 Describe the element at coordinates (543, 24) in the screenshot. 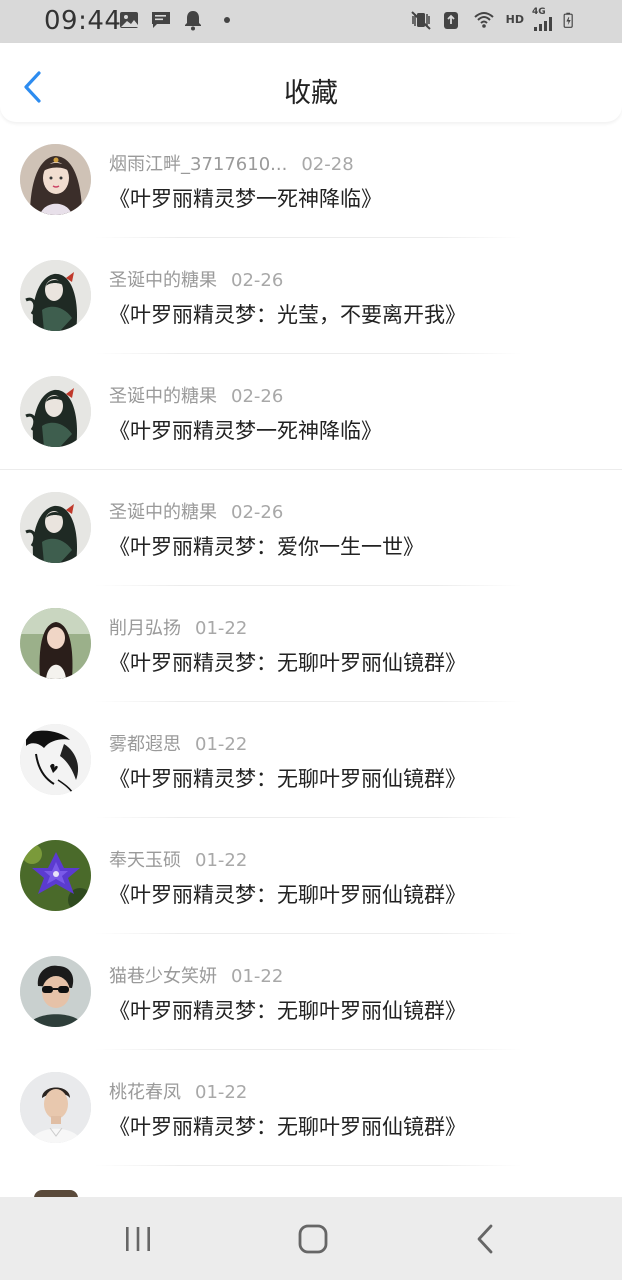

I see `signal-icon` at that location.